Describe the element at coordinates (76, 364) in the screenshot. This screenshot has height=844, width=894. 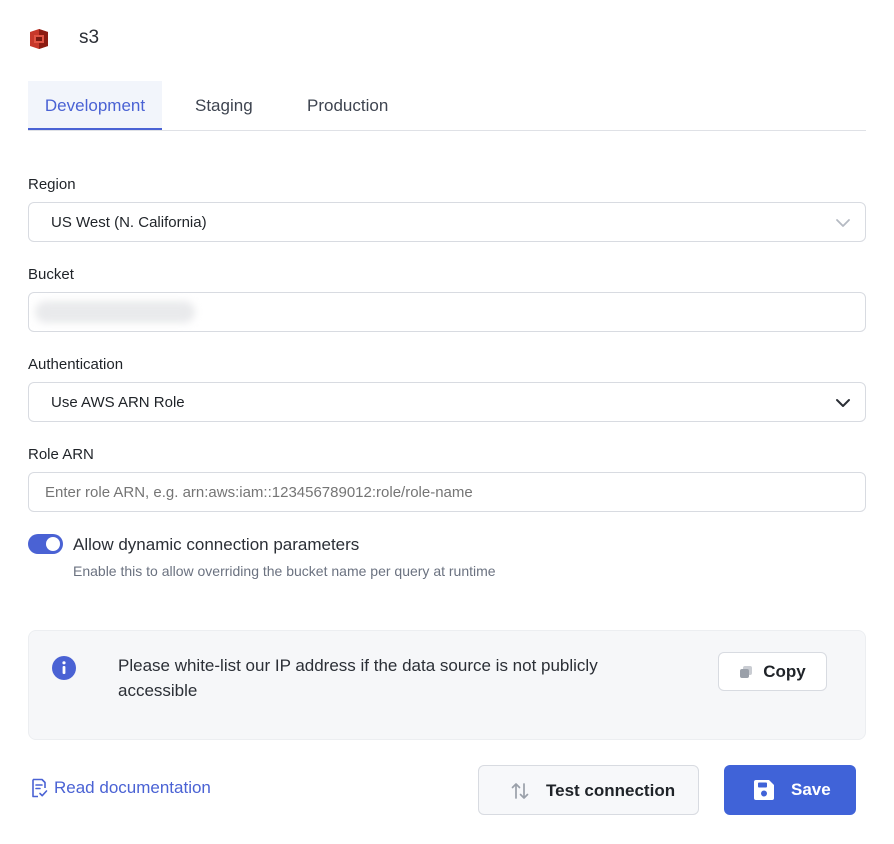
I see `authentication-label: Authentication` at that location.